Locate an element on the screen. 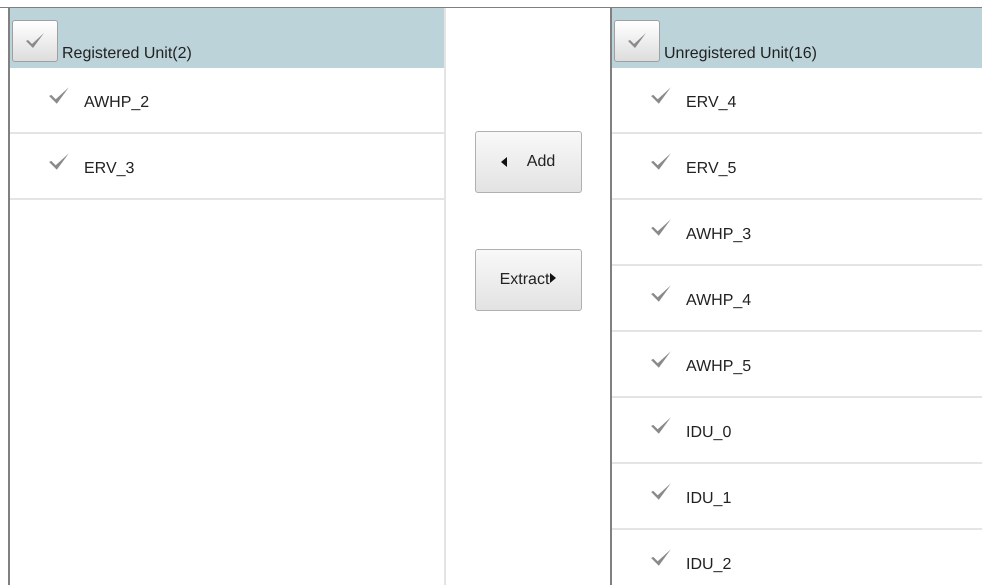 The image size is (982, 585). unit-name: AWHP_4 is located at coordinates (719, 301).